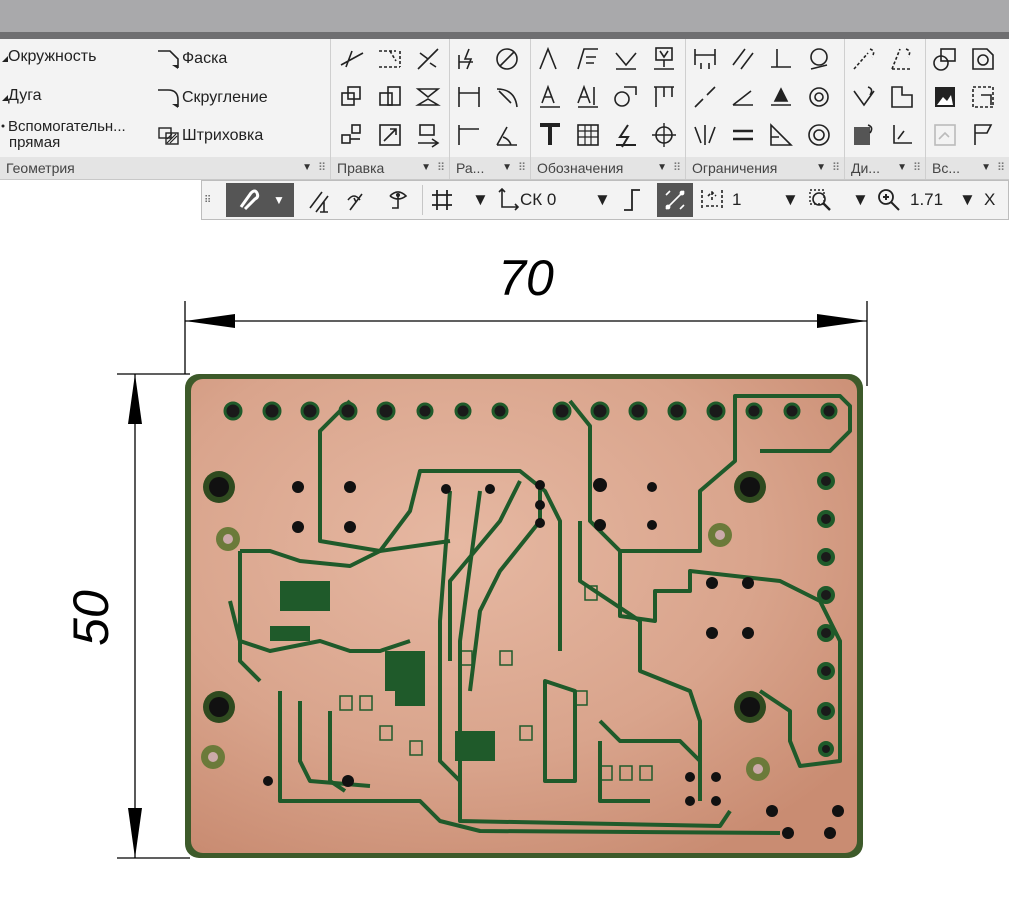 The image size is (1009, 903). I want to click on insert-link-icon, so click(945, 135).